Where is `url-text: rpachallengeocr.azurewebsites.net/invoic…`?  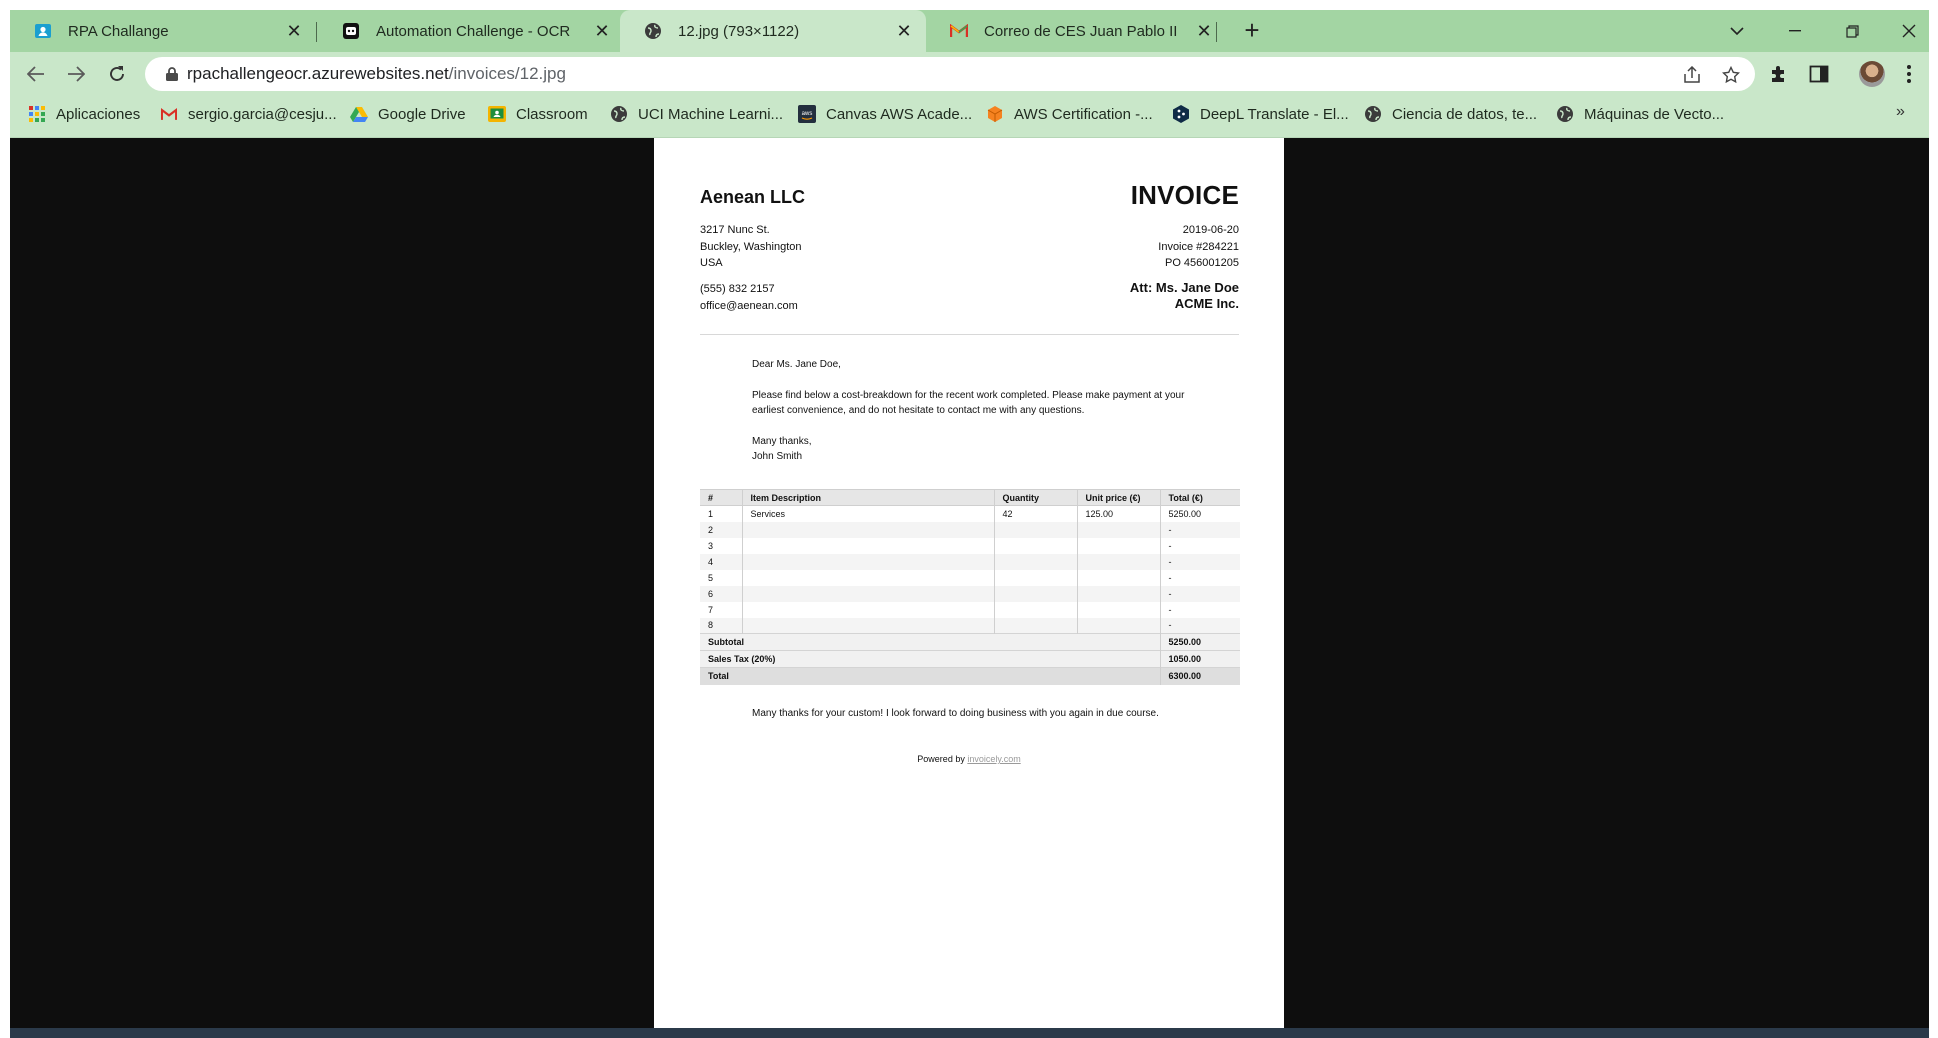
url-text: rpachallengeocr.azurewebsites.net/invoic… is located at coordinates (376, 74).